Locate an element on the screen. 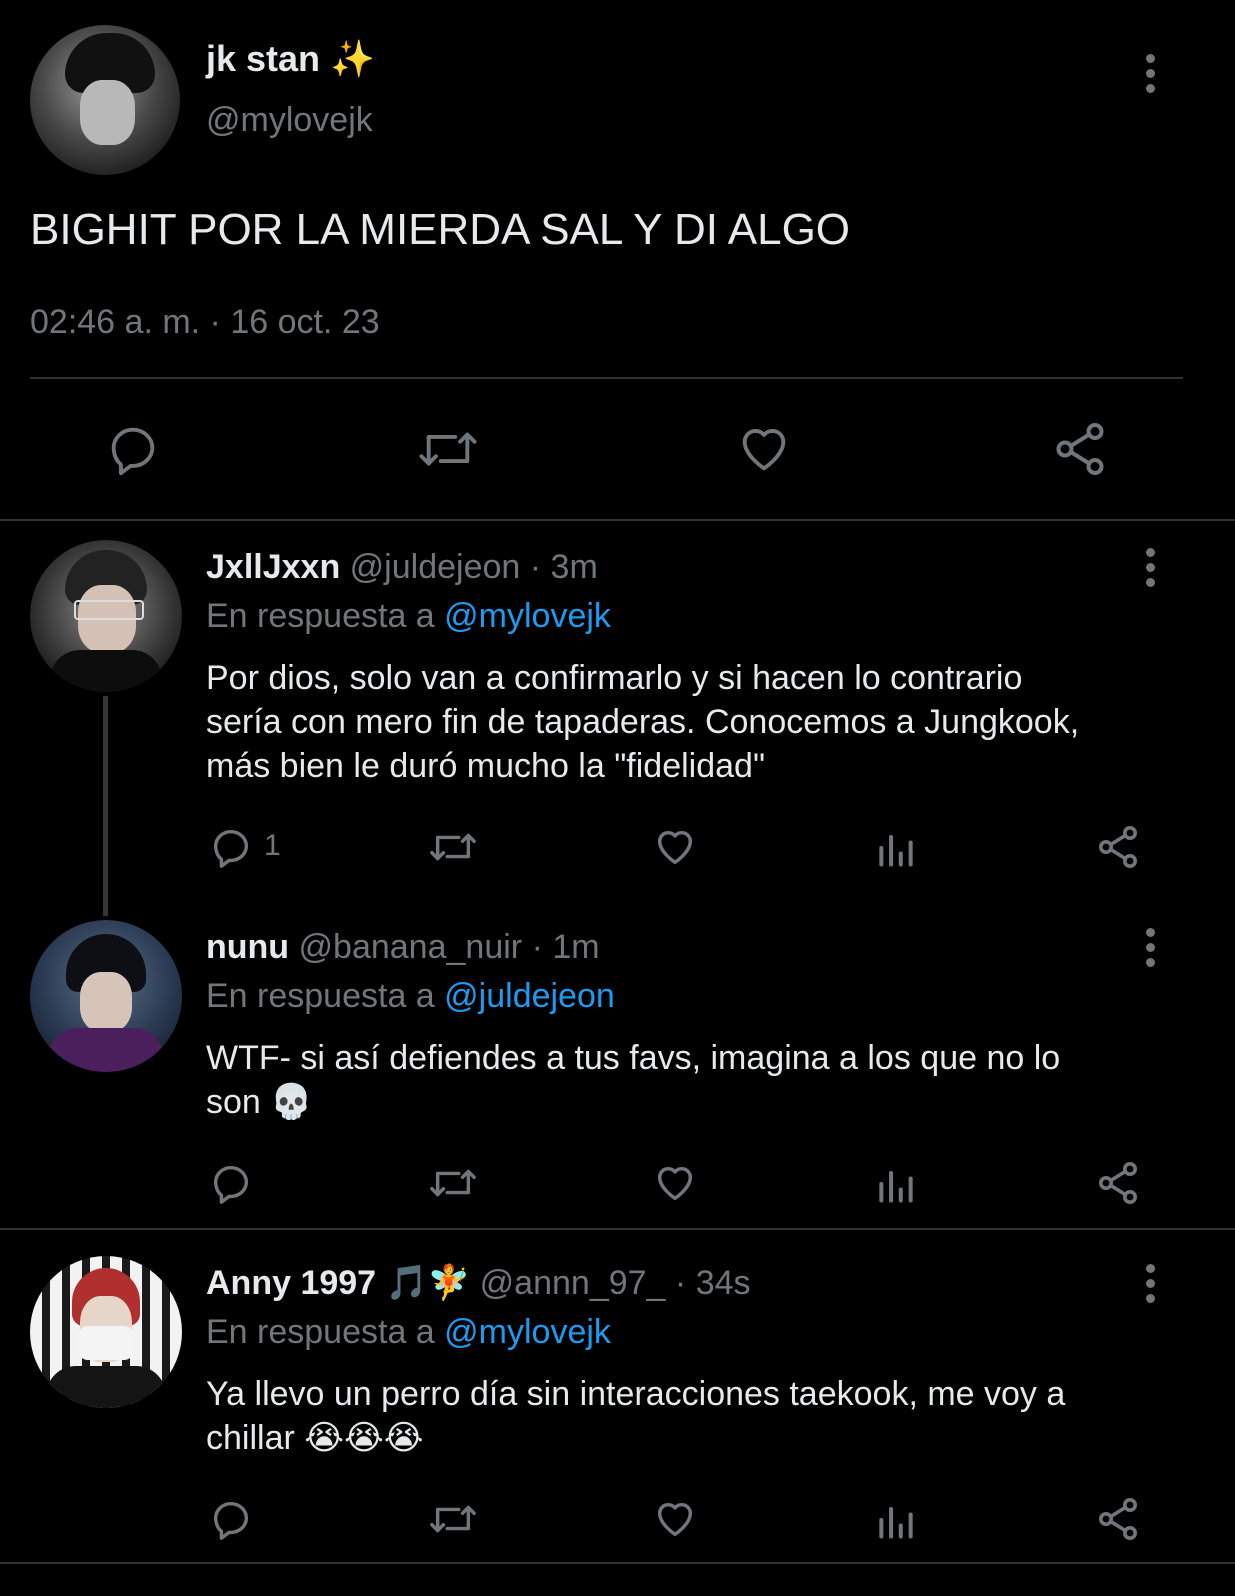  handle: @banana_nuir is located at coordinates (411, 947).